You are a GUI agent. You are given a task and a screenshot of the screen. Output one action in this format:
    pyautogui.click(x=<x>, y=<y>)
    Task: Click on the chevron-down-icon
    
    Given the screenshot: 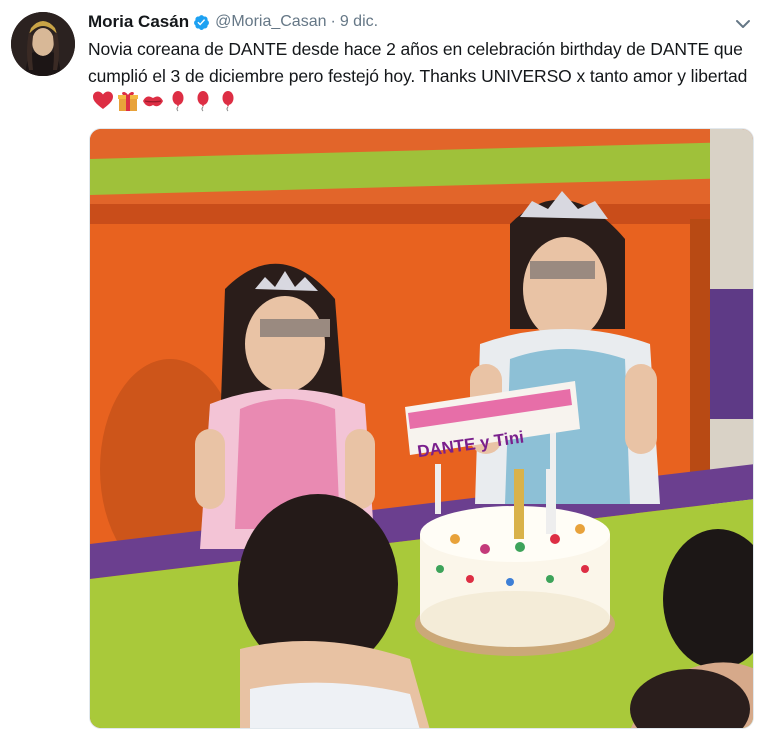 What is the action you would take?
    pyautogui.click(x=743, y=24)
    